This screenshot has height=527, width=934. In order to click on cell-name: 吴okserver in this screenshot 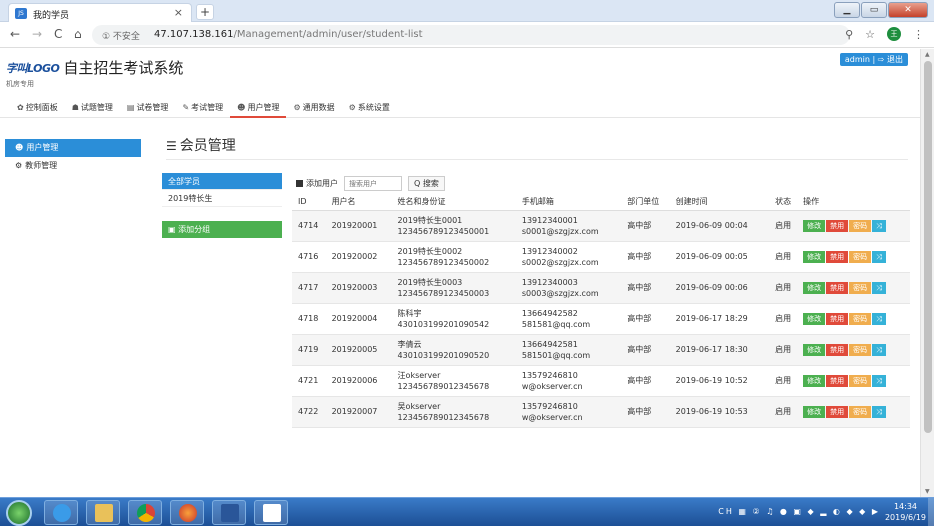, I will do `click(419, 406)`.